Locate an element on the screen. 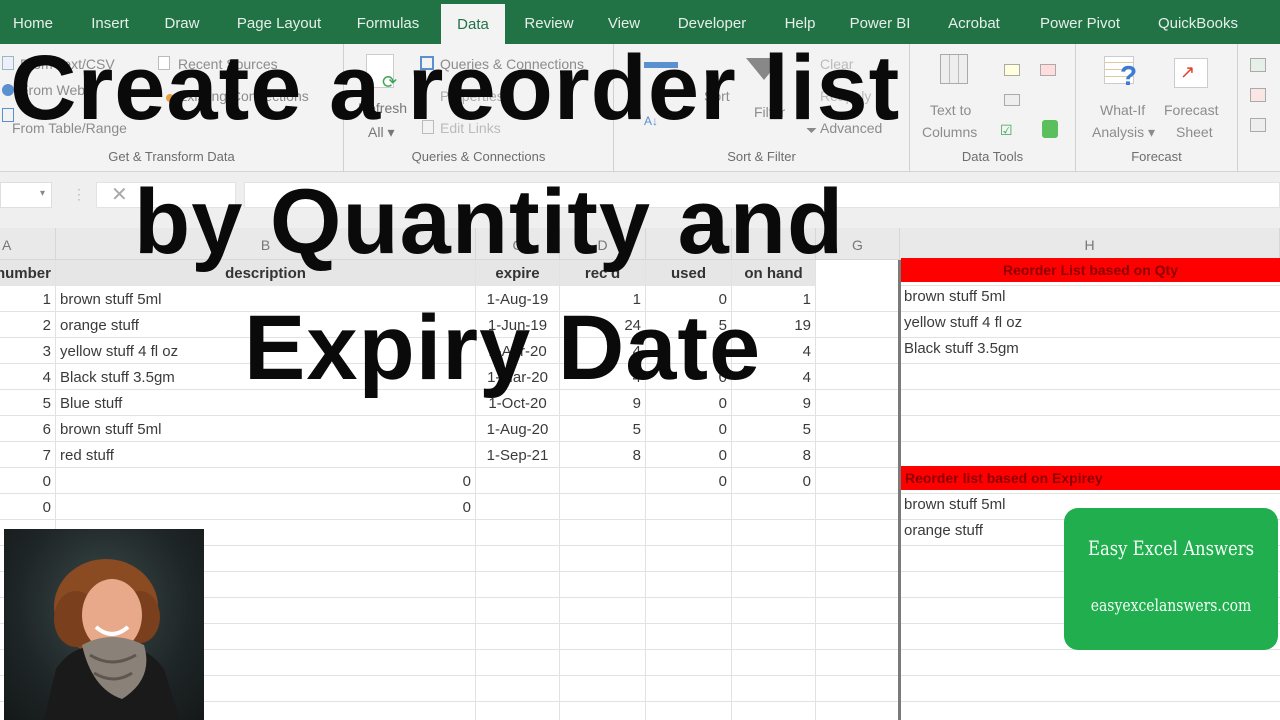 The image size is (1280, 720). cell-on-hand is located at coordinates (774, 507).